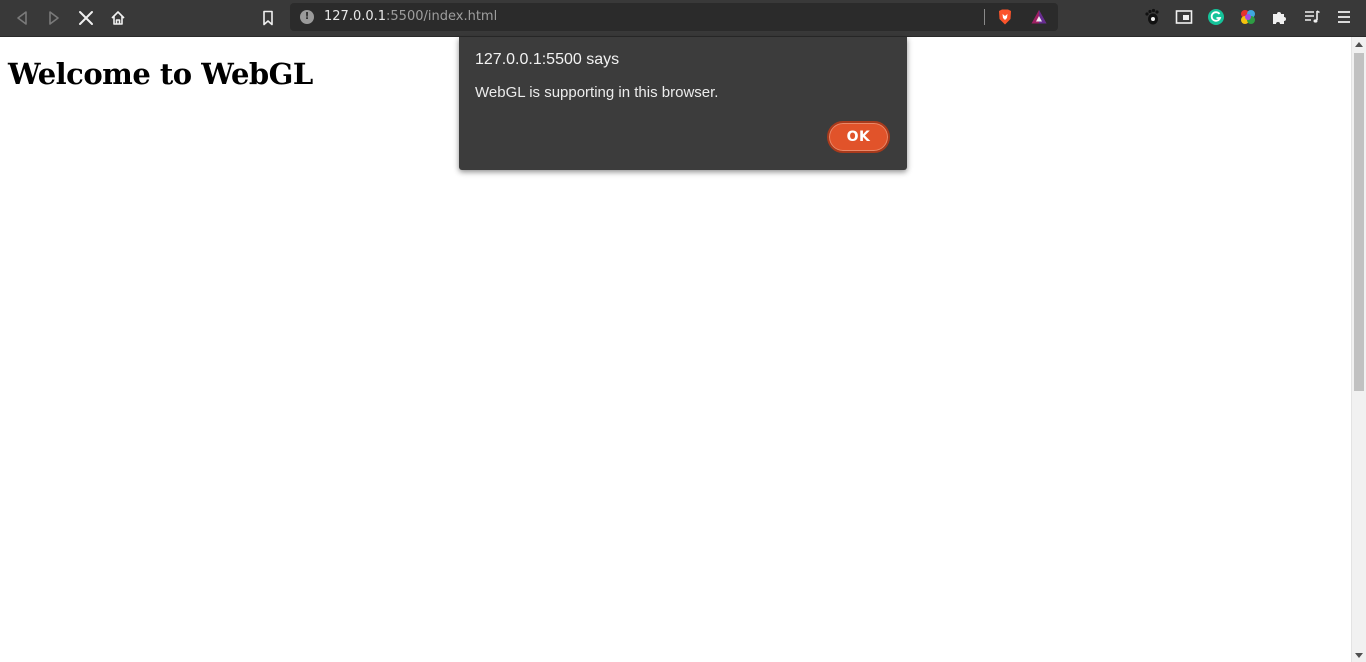  I want to click on brave-shields-icon, so click(1005, 17).